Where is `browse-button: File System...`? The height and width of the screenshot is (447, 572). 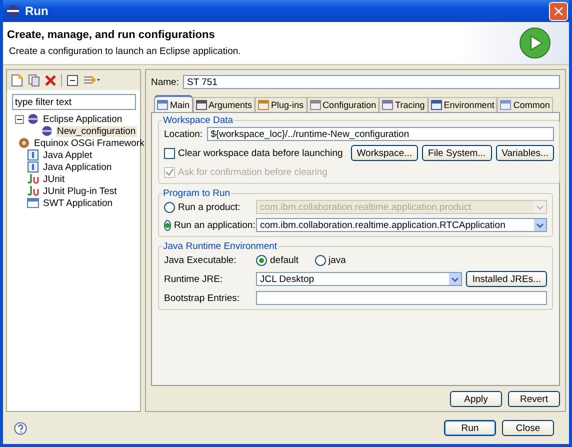 browse-button: File System... is located at coordinates (457, 153).